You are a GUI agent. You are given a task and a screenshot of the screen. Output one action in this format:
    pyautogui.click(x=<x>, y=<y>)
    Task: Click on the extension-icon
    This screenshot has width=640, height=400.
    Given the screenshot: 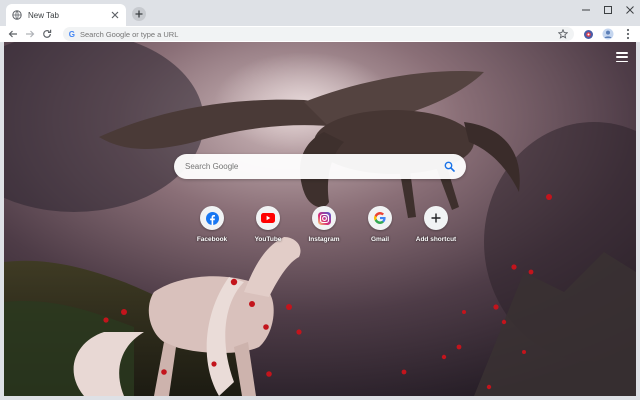 What is the action you would take?
    pyautogui.click(x=588, y=34)
    